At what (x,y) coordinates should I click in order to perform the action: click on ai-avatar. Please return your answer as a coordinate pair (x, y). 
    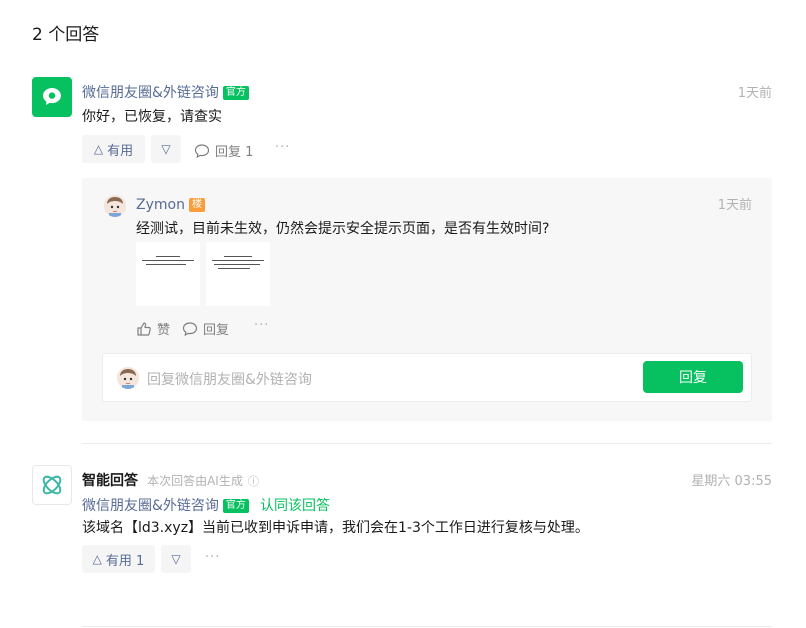
    Looking at the image, I should click on (52, 485).